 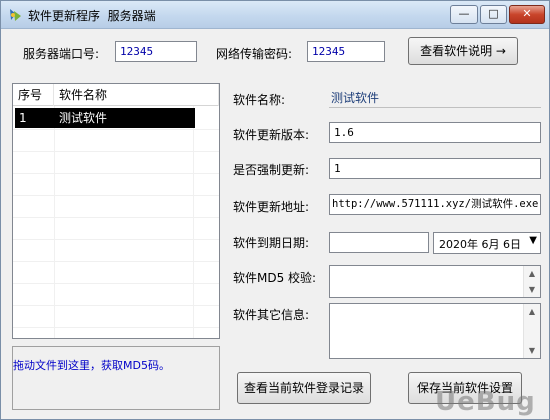 What do you see at coordinates (23, 118) in the screenshot?
I see `row-index: 1` at bounding box center [23, 118].